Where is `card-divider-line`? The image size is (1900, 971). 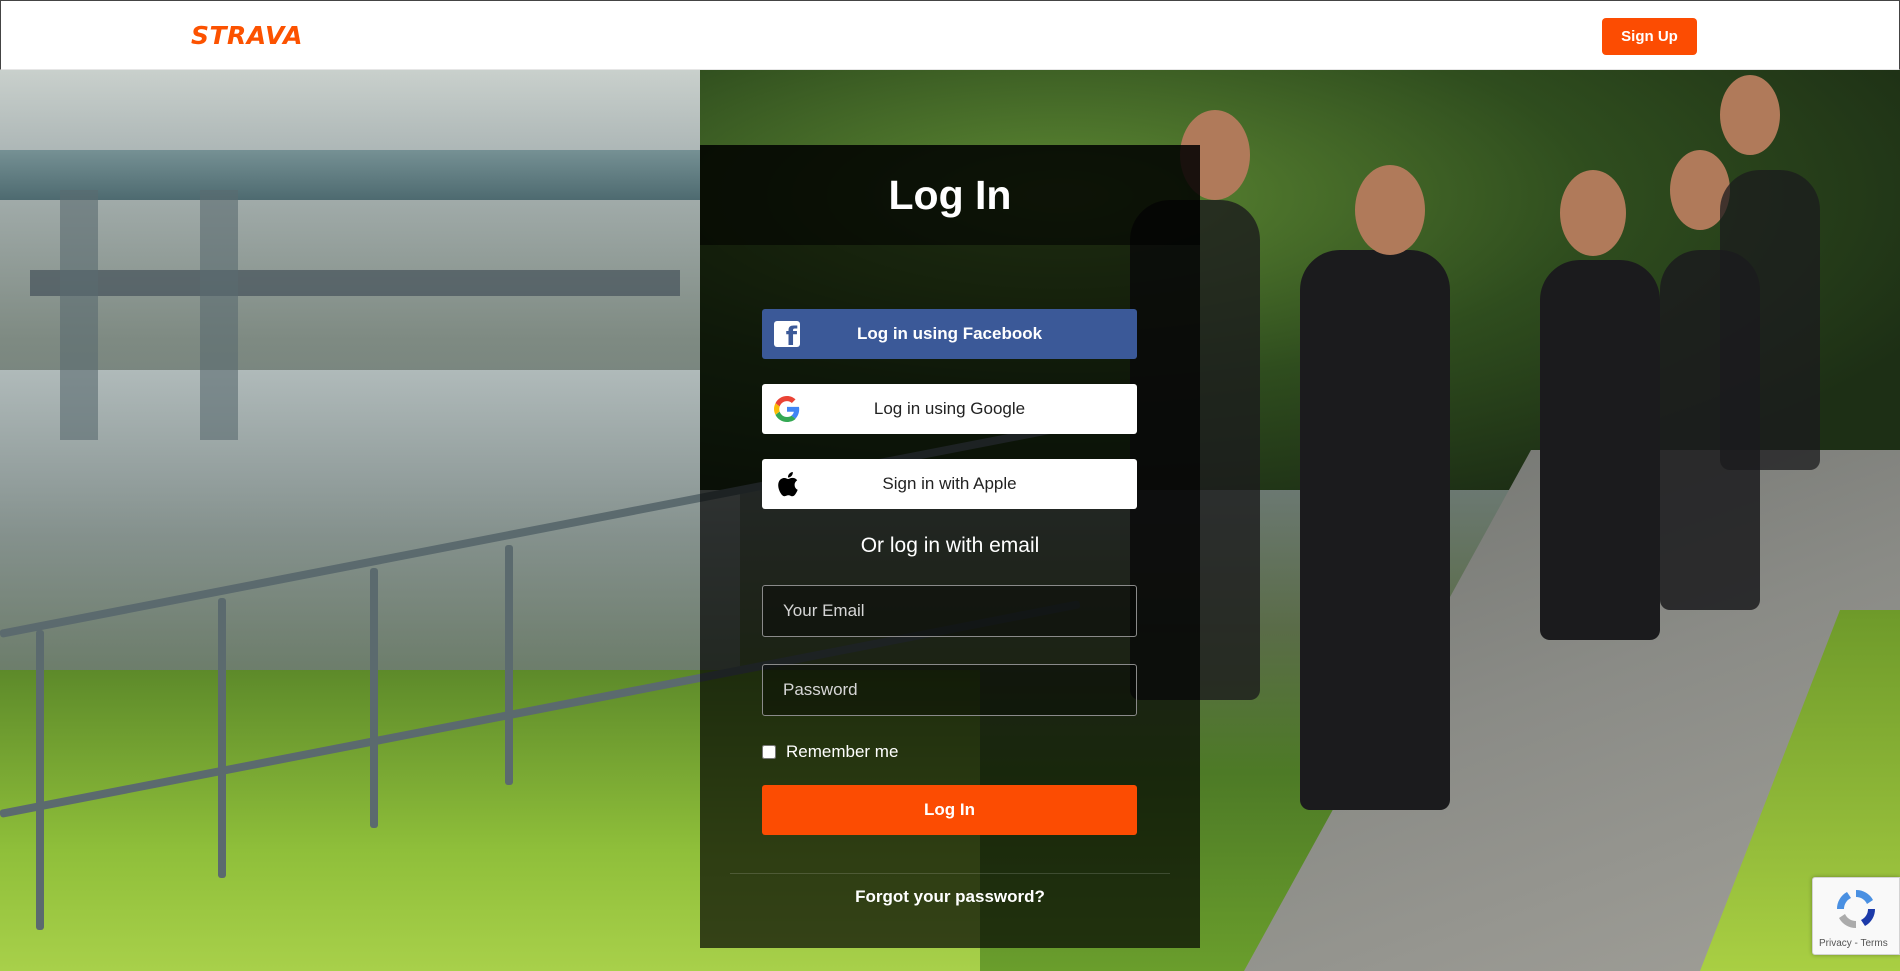 card-divider-line is located at coordinates (950, 873).